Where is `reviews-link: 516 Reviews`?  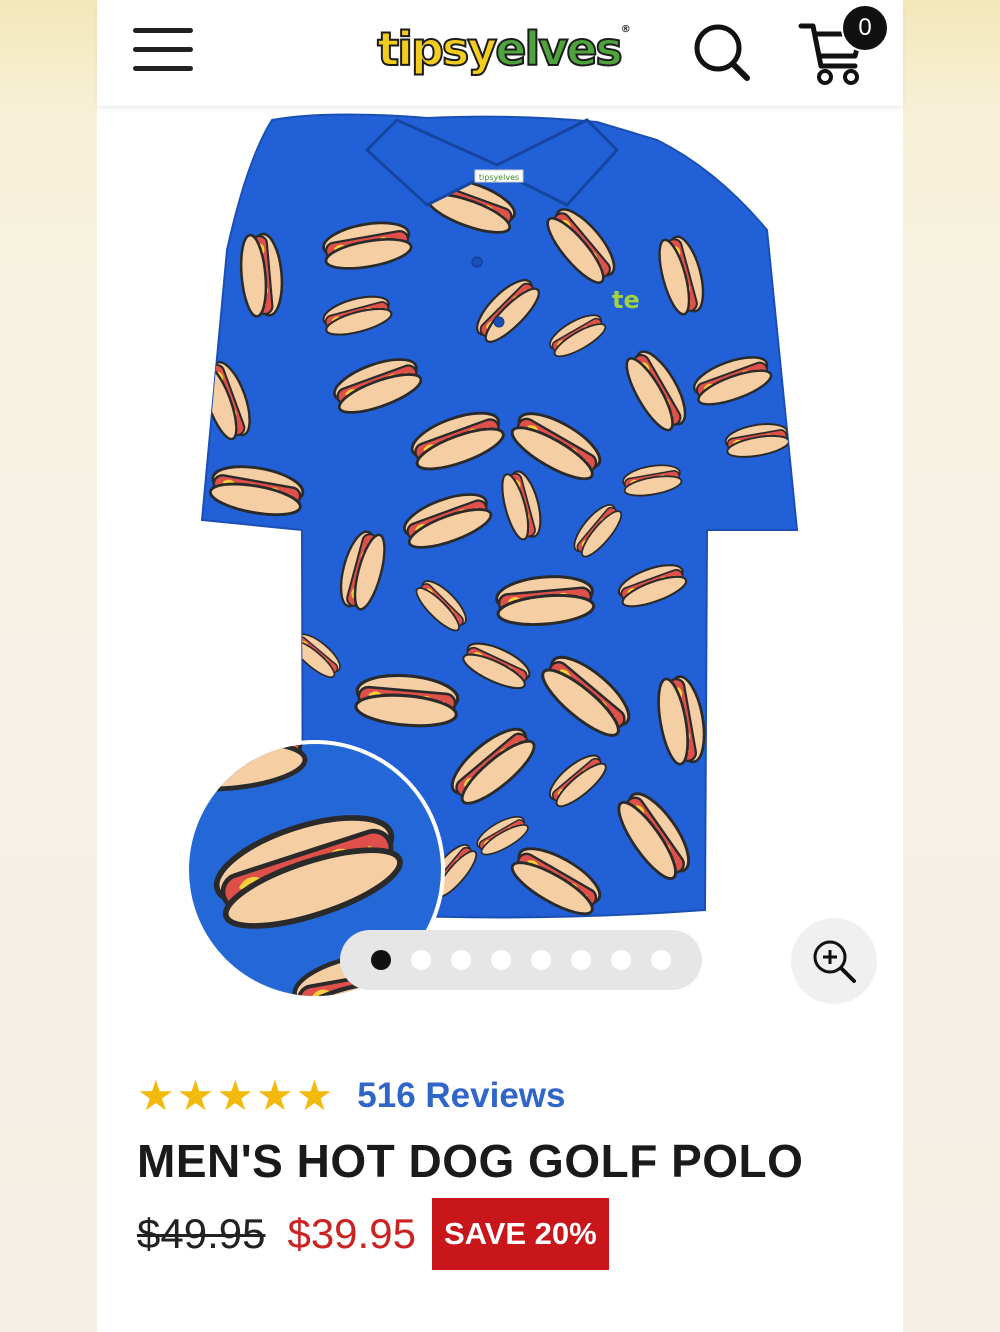 reviews-link: 516 Reviews is located at coordinates (461, 1096).